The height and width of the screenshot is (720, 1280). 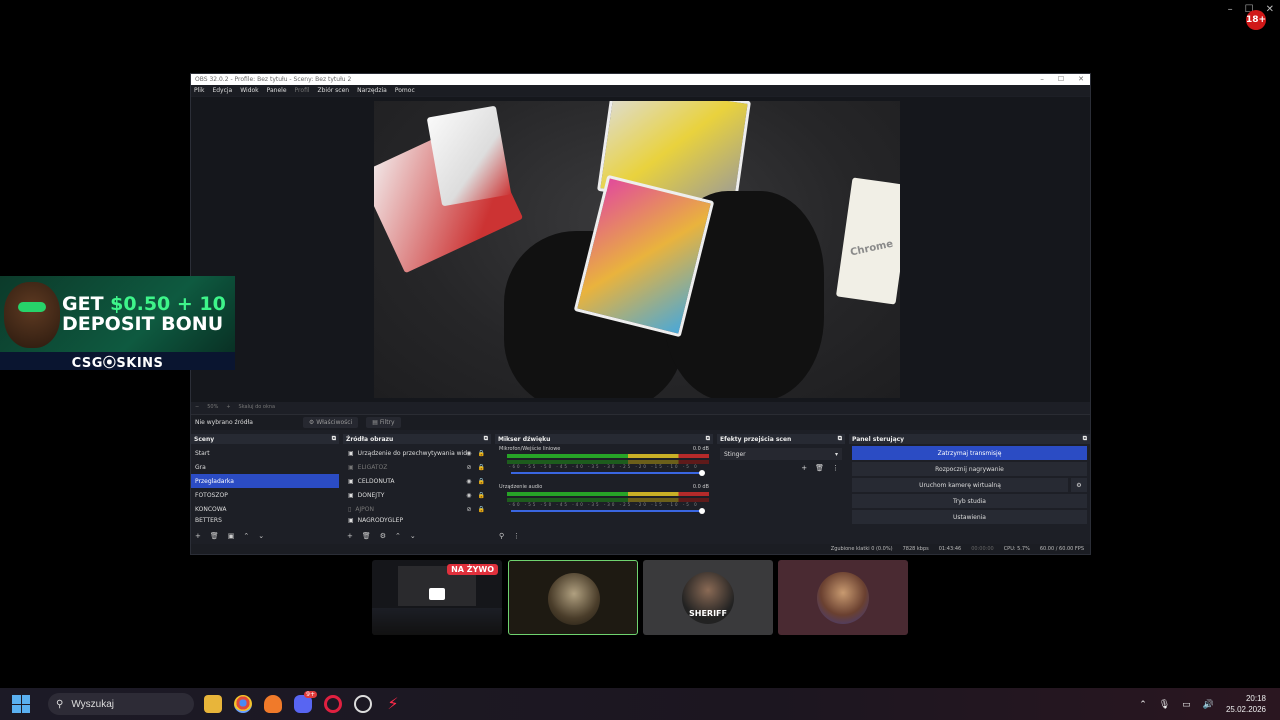 I want to click on menu-edycja: Edycja, so click(x=222, y=90).